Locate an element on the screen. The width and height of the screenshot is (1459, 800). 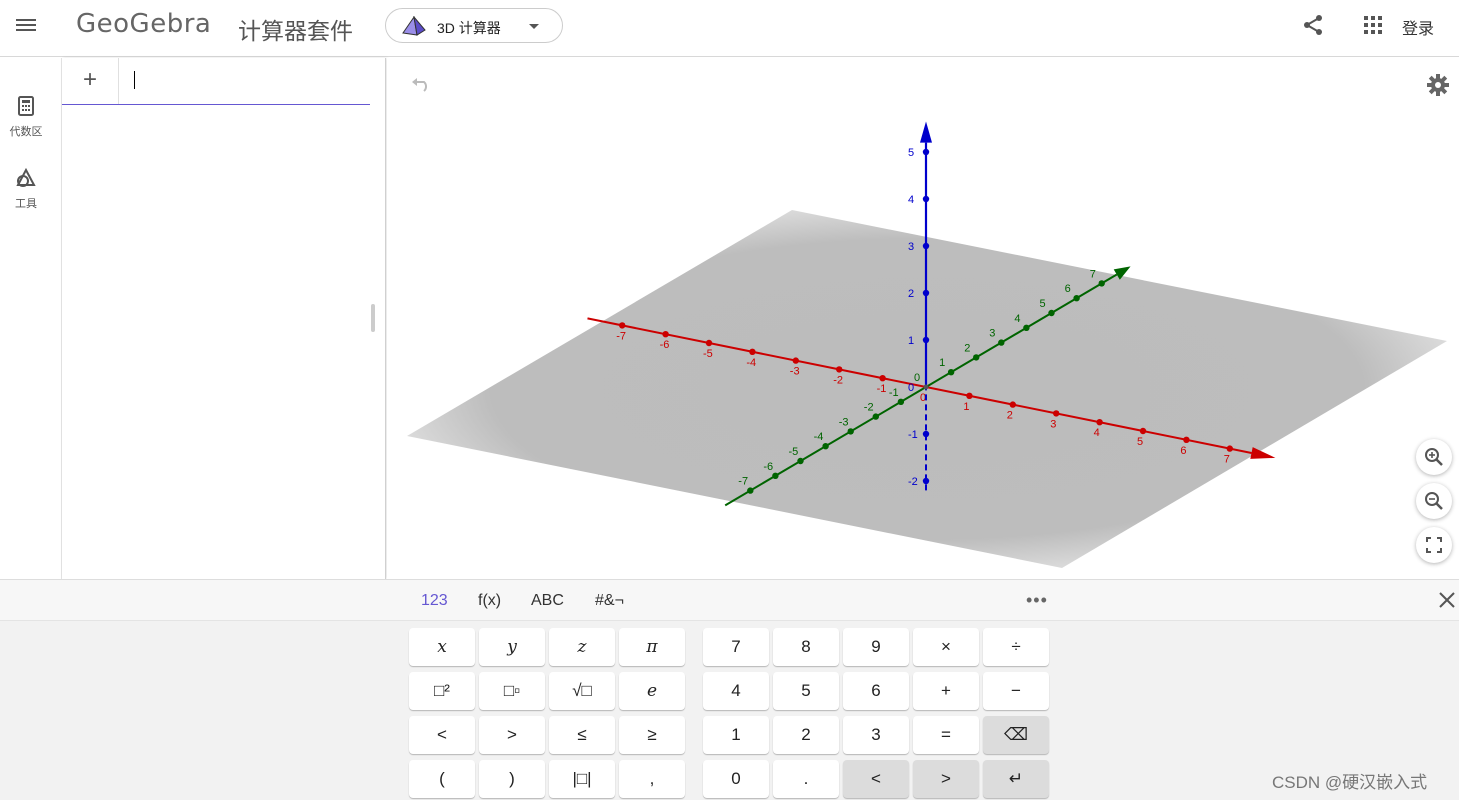
key-decimal: . is located at coordinates (806, 779).